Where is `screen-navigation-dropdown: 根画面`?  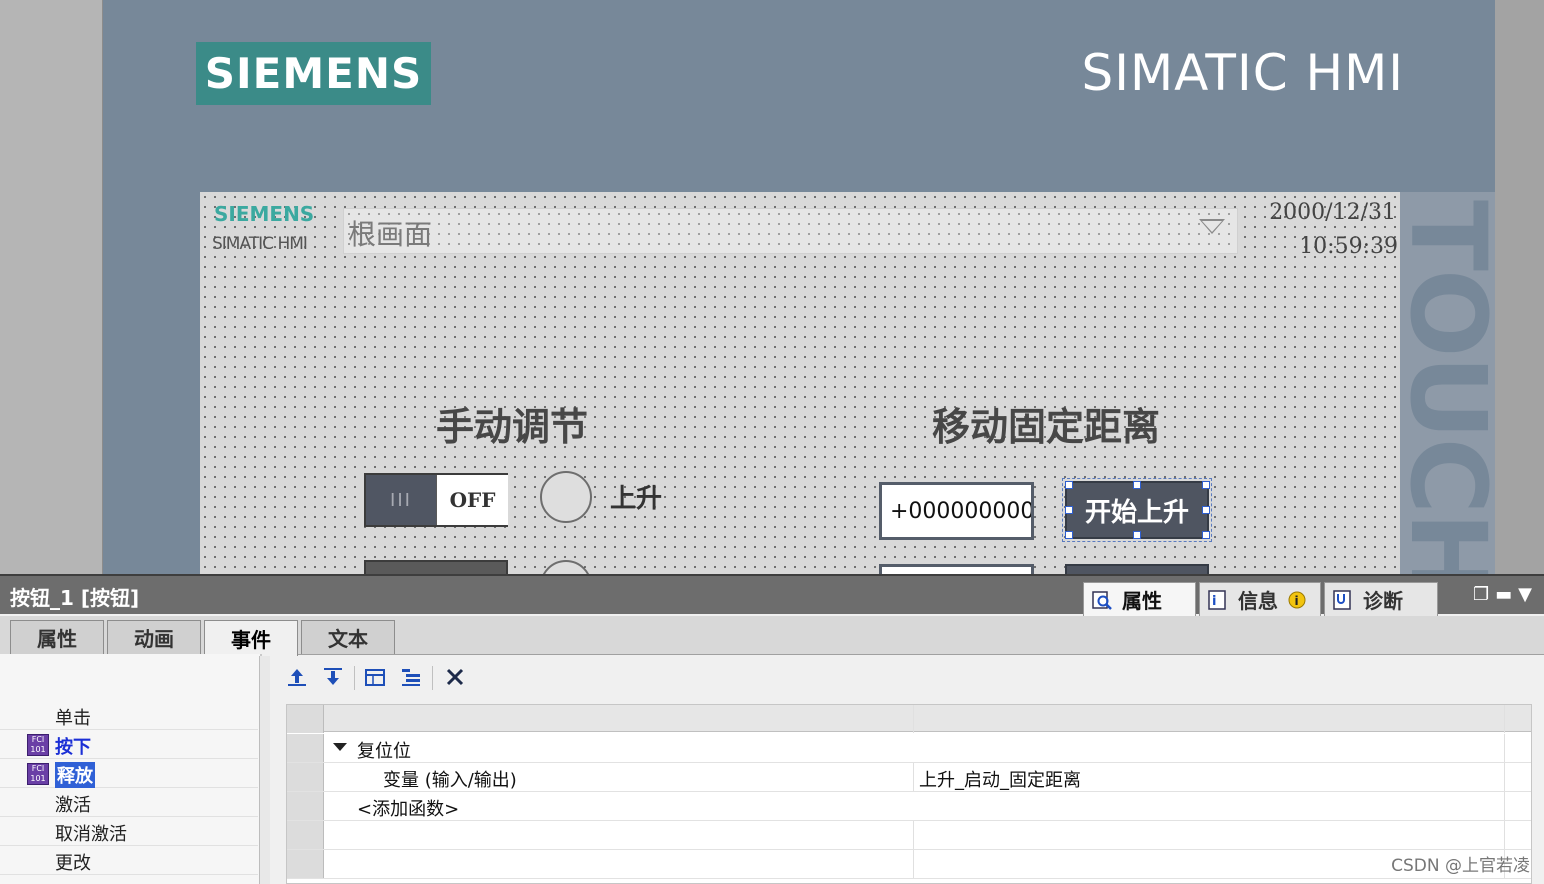 screen-navigation-dropdown: 根画面 is located at coordinates (790, 231).